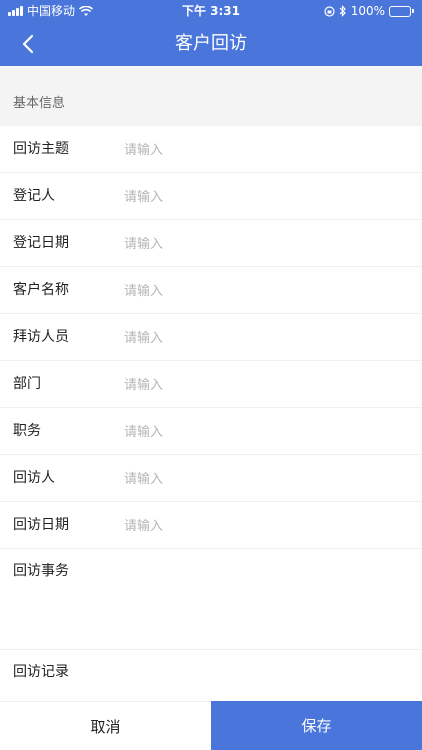  What do you see at coordinates (211, 670) in the screenshot?
I see `form-row-record: 回访记录` at bounding box center [211, 670].